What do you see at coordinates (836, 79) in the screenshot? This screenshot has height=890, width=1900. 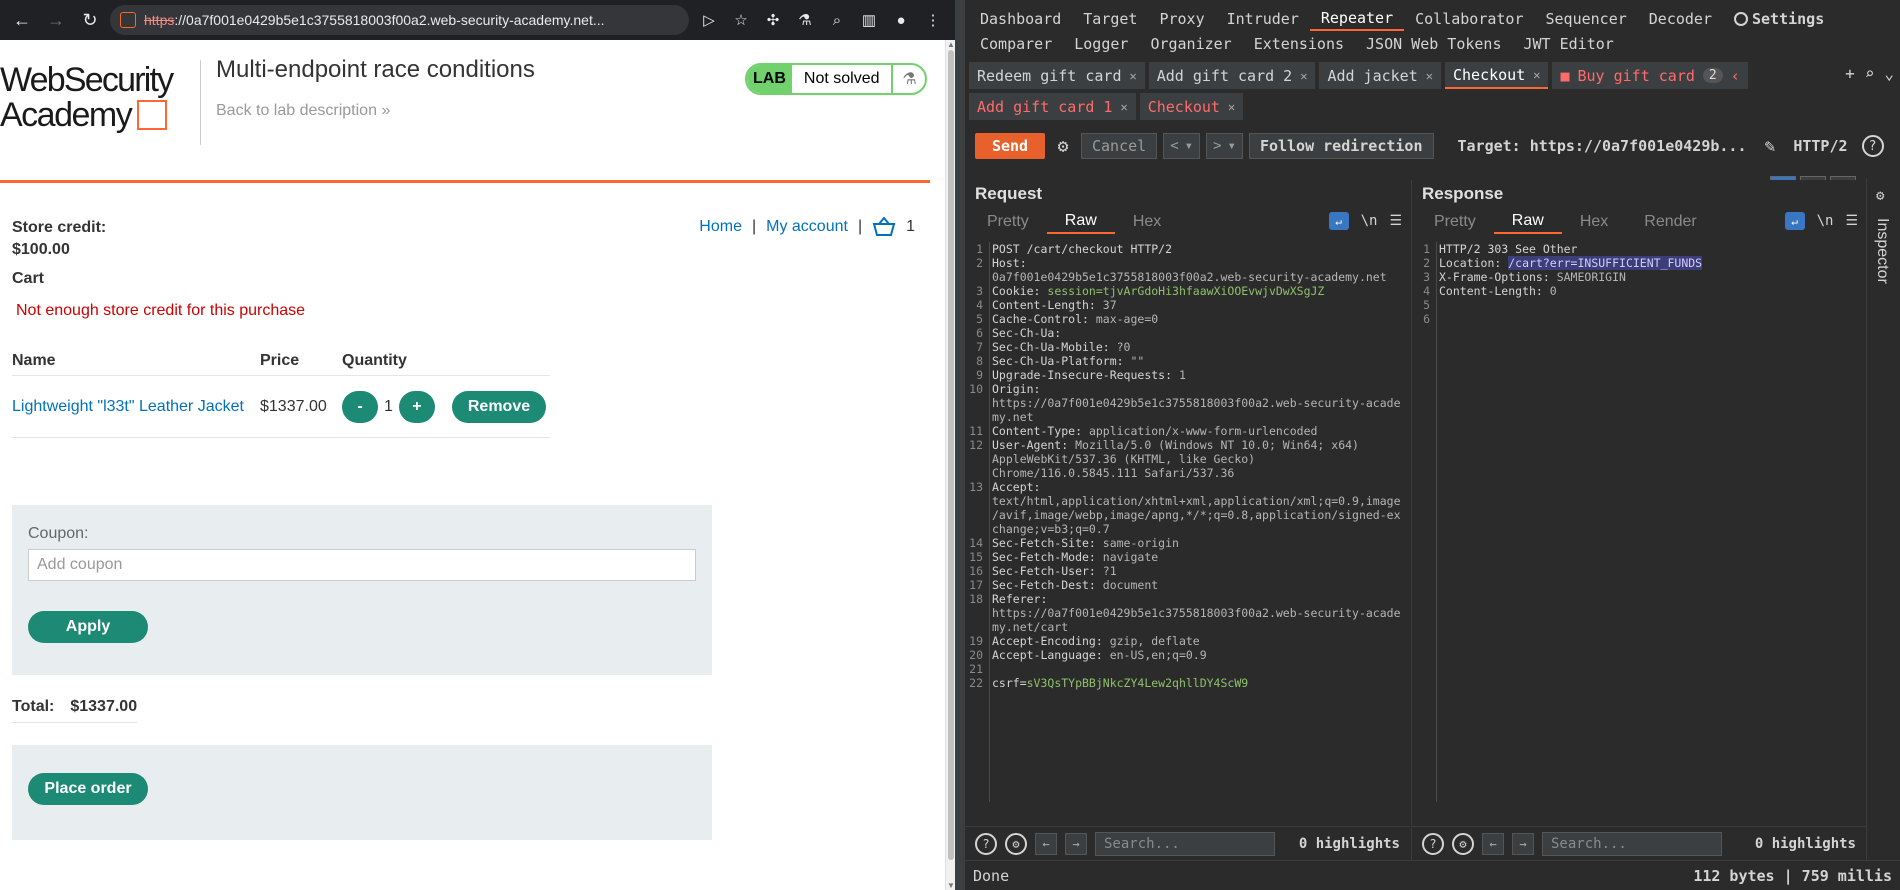 I see `lab-status-widget: LAB Not solved ⚗` at bounding box center [836, 79].